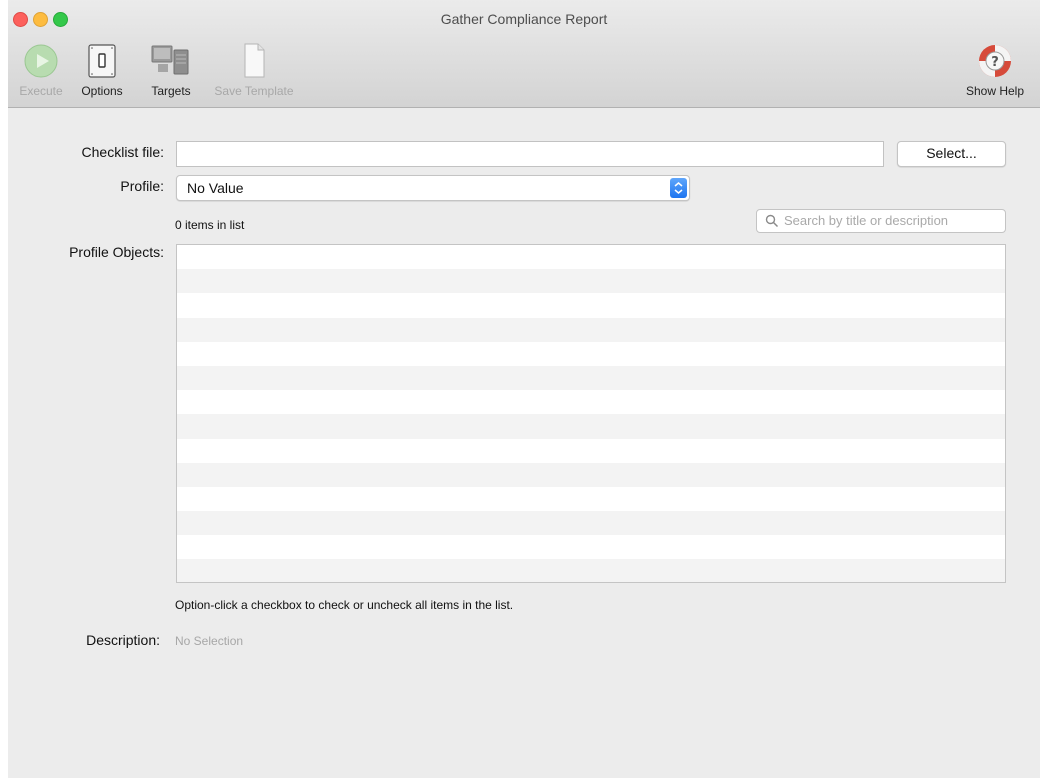 Image resolution: width=1040 pixels, height=778 pixels. I want to click on titlebar-toolbar: Gather Compliance Report Execute Options, so click(524, 54).